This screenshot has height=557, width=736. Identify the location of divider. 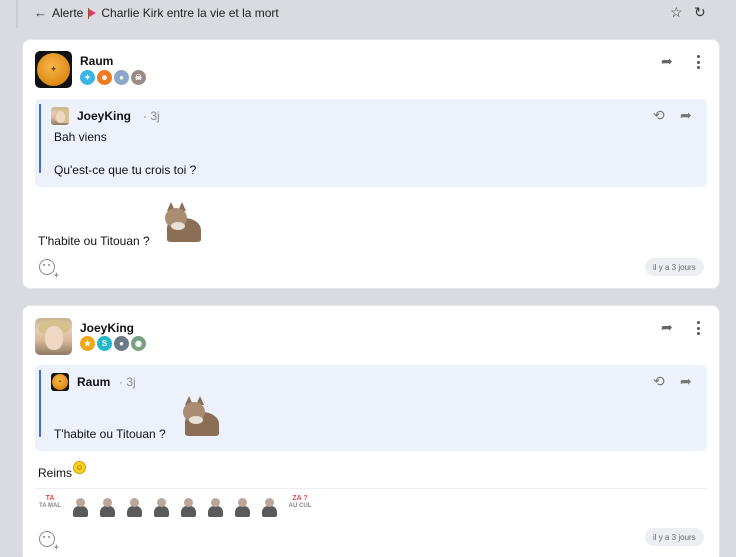
(371, 488).